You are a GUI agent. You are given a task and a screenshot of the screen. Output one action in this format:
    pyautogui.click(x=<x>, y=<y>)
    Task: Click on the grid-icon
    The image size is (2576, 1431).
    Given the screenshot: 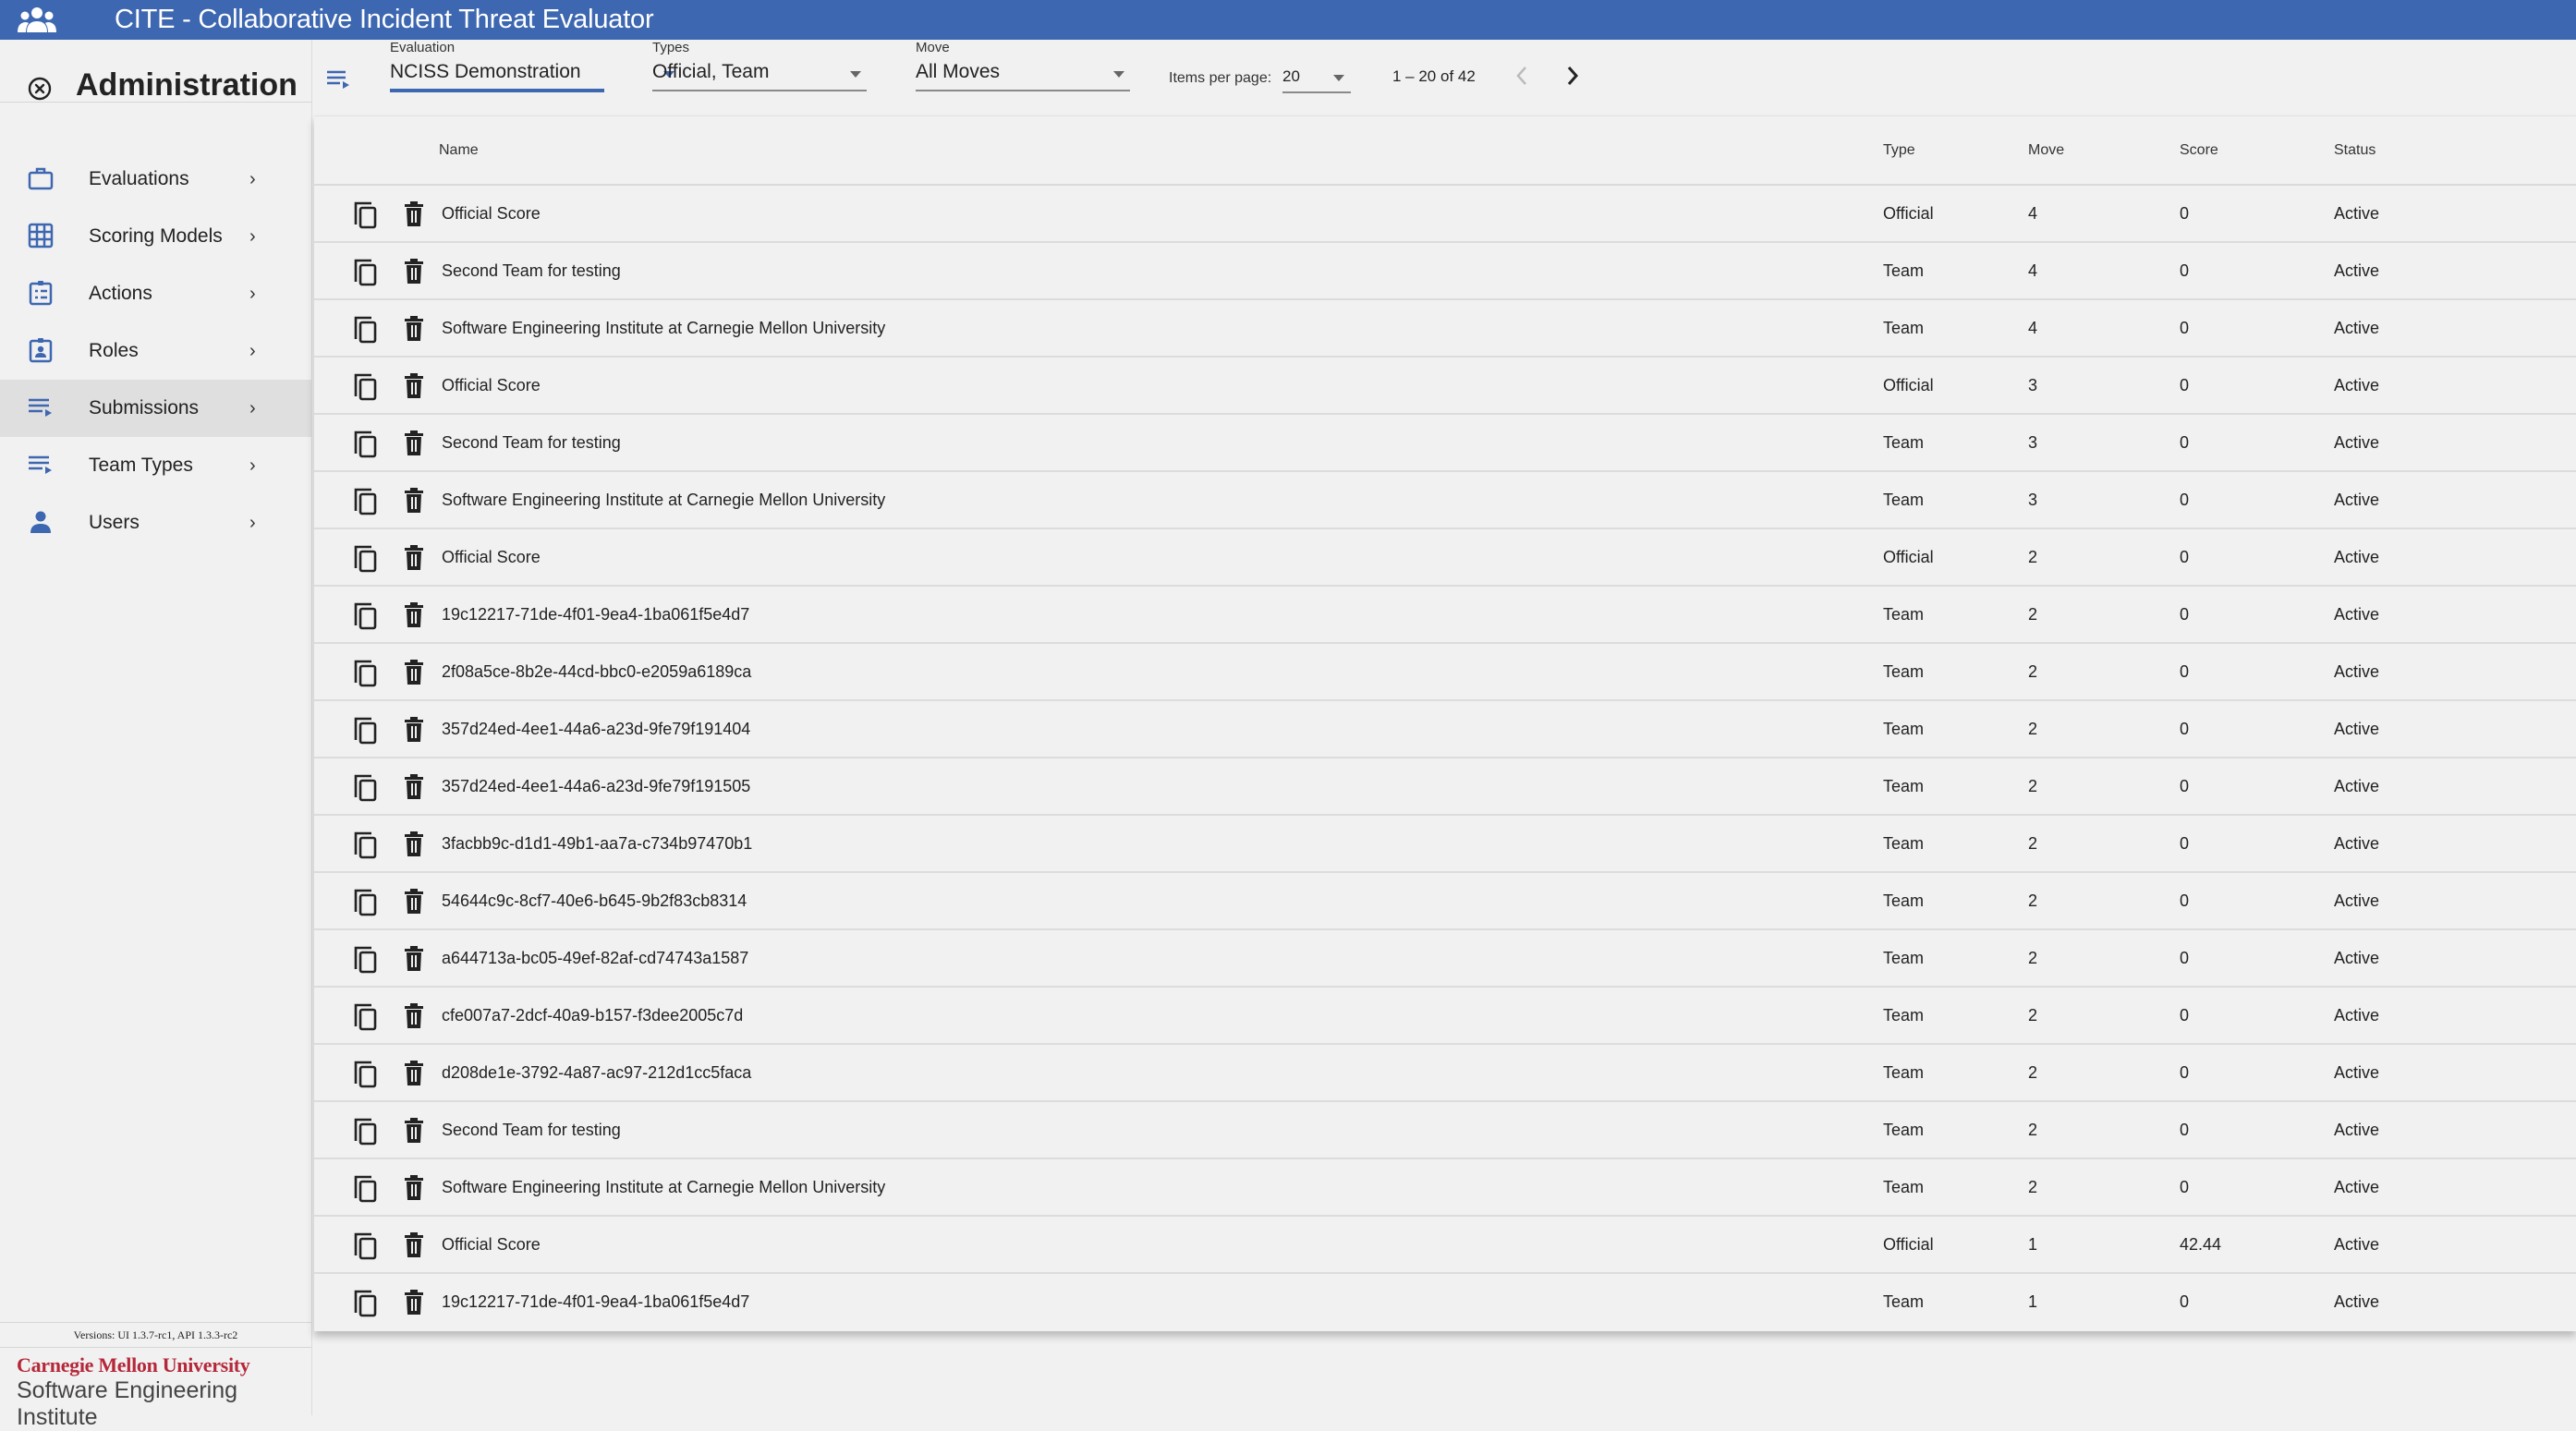 What is the action you would take?
    pyautogui.click(x=41, y=236)
    